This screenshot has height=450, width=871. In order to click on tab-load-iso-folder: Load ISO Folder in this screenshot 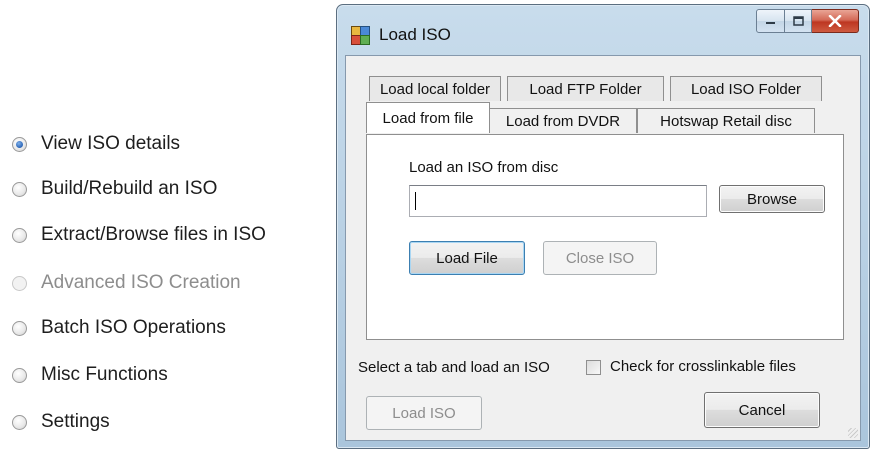, I will do `click(746, 88)`.